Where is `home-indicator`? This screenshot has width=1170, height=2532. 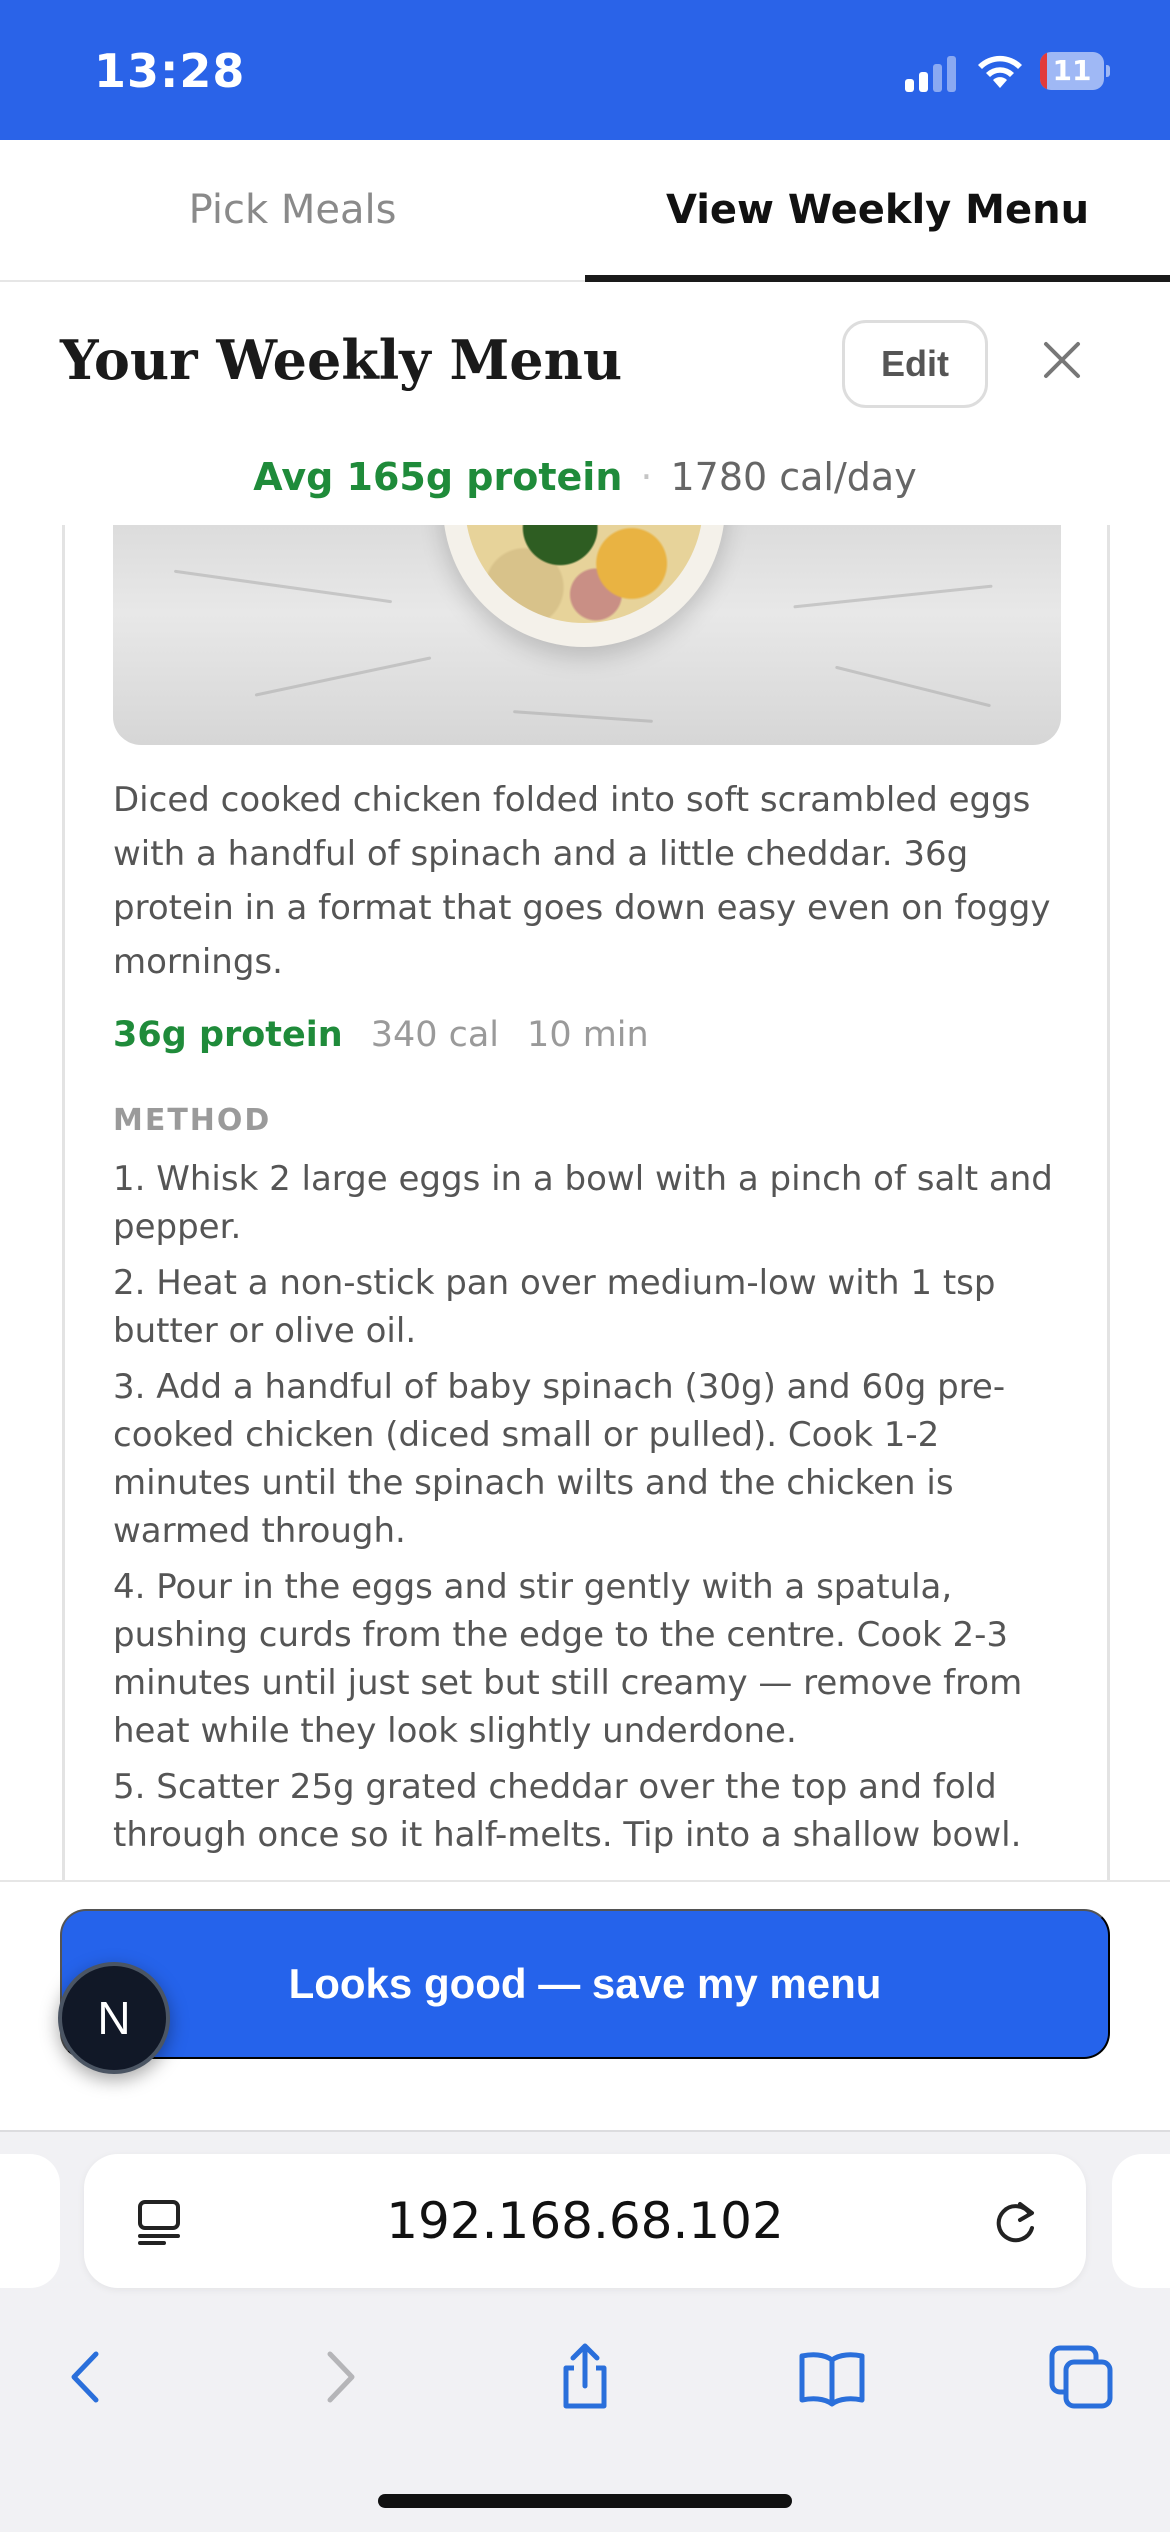
home-indicator is located at coordinates (585, 2501).